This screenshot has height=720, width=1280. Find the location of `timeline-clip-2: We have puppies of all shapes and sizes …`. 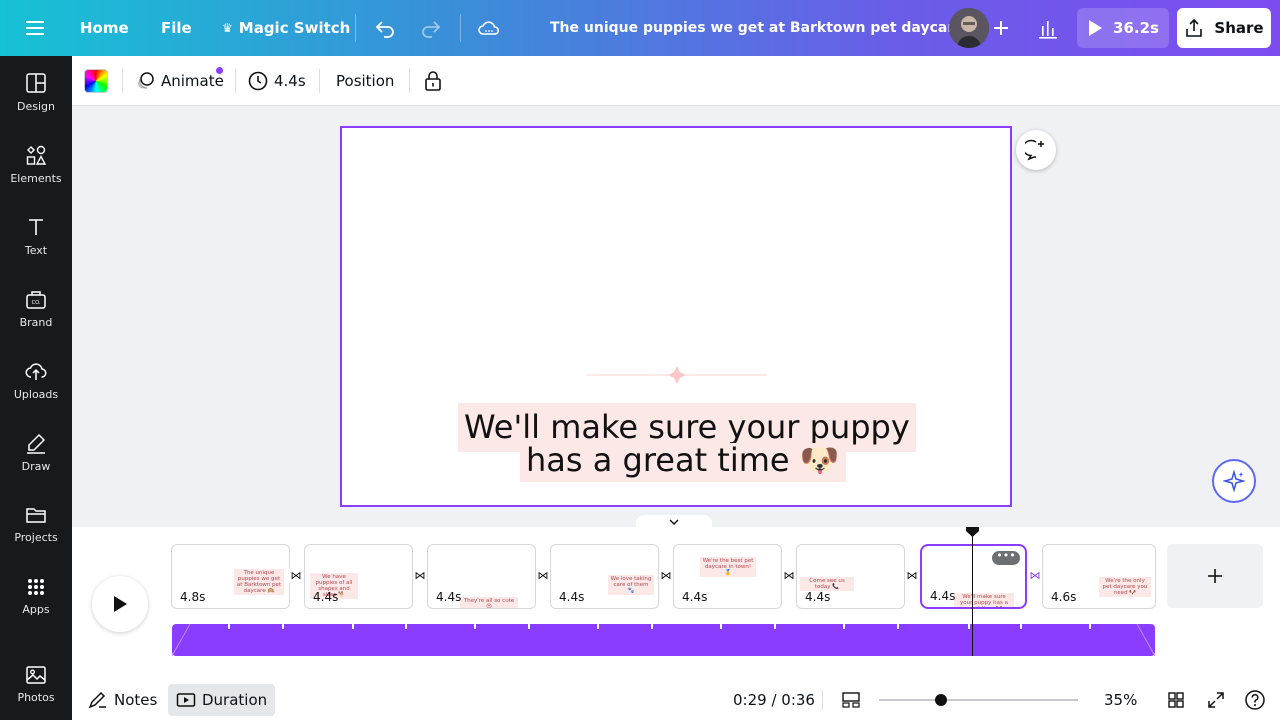

timeline-clip-2: We have puppies of all shapes and sizes … is located at coordinates (358, 576).